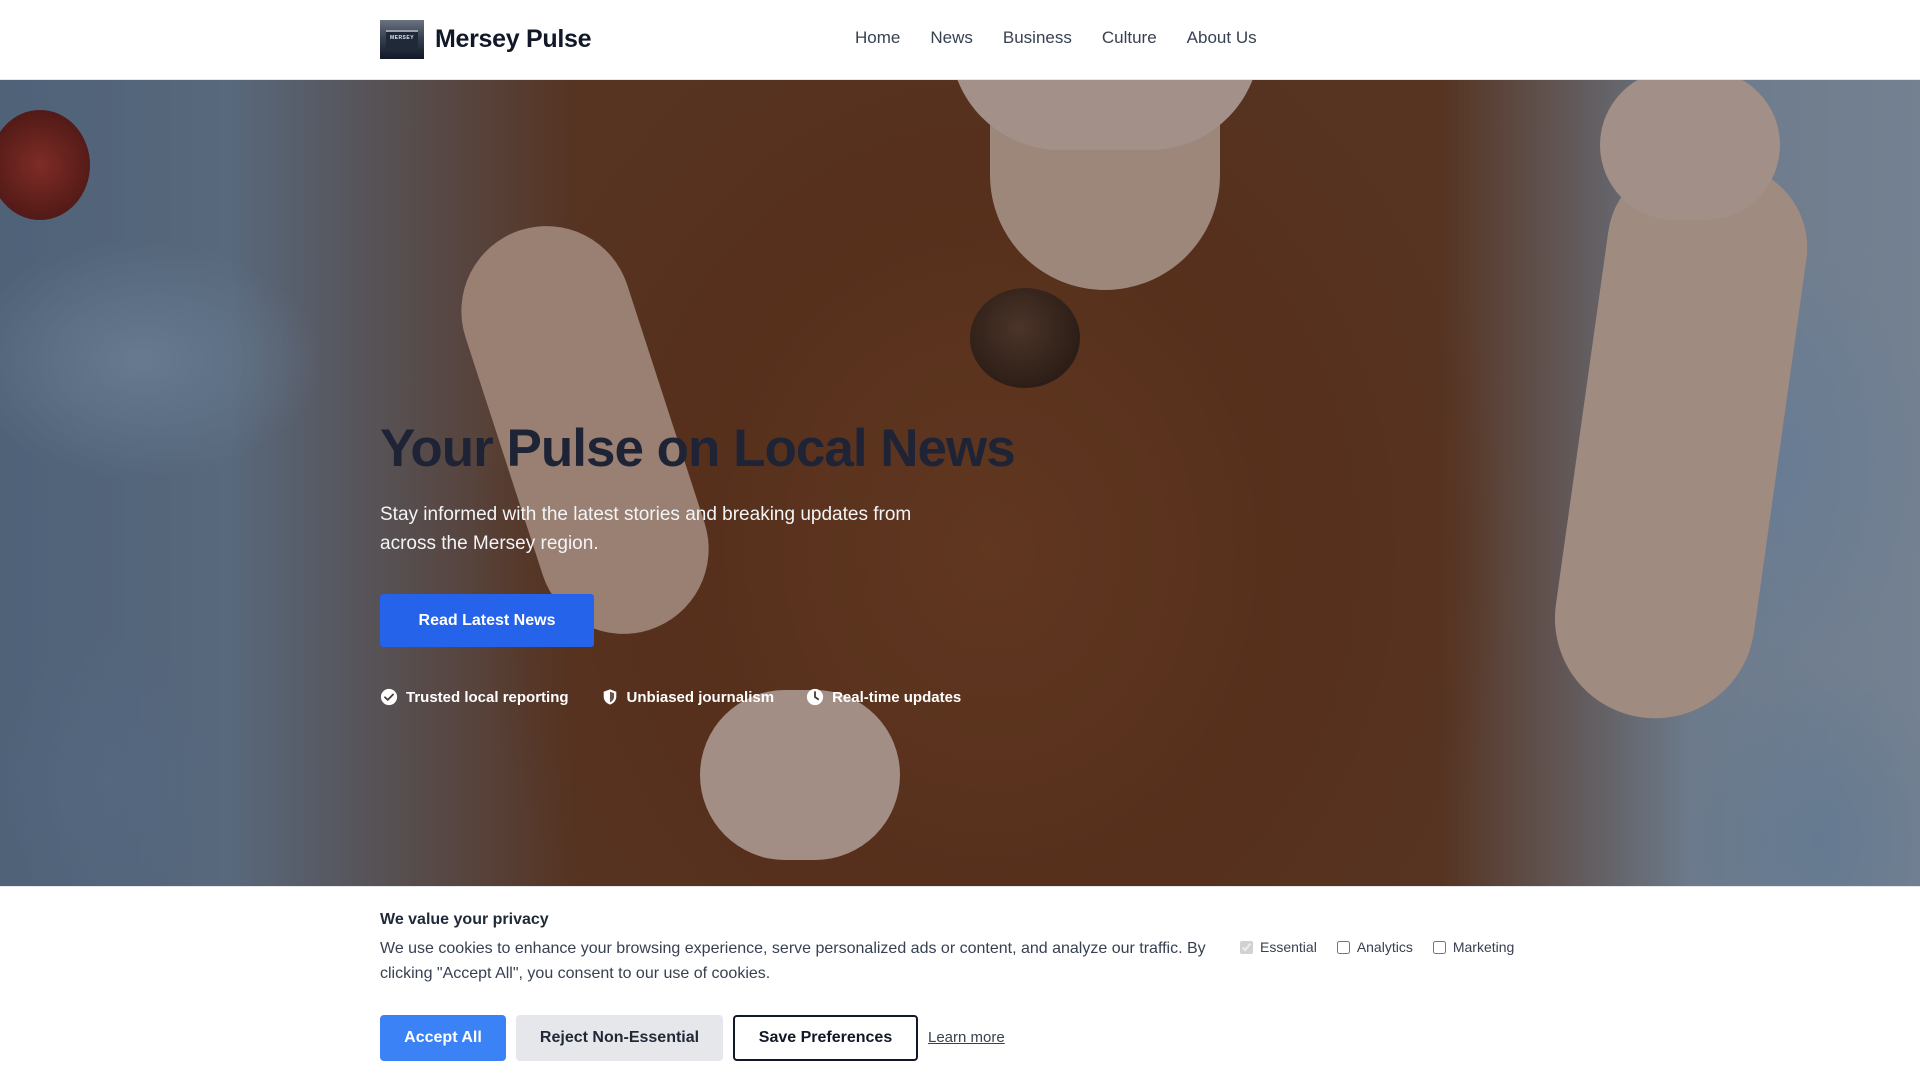  Describe the element at coordinates (951, 38) in the screenshot. I see `nav-news: News` at that location.